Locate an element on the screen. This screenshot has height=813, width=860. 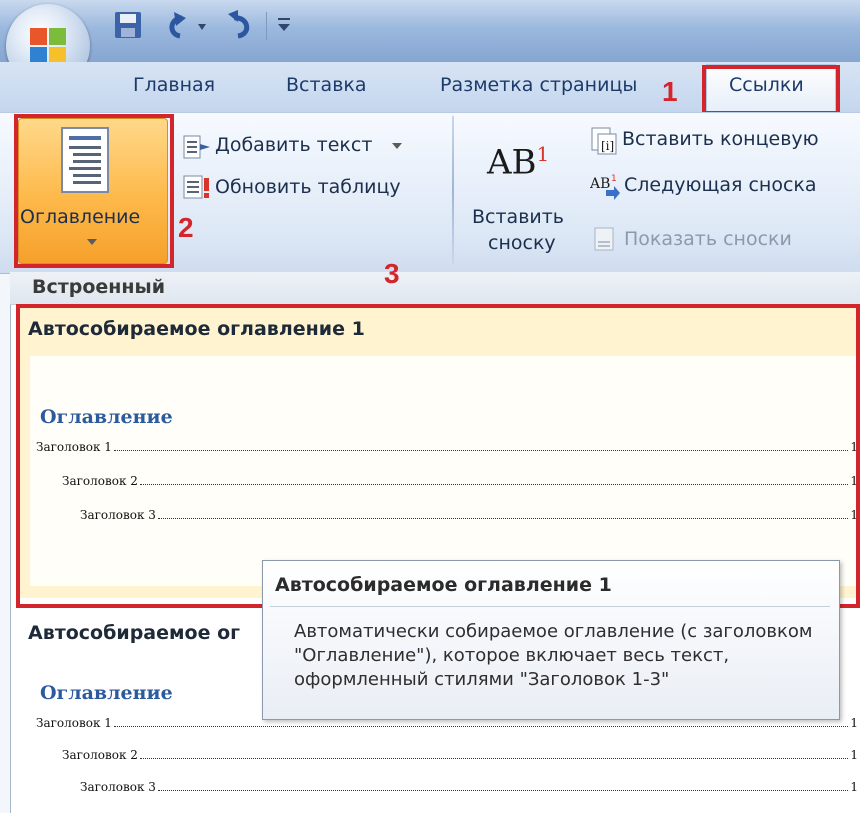
save-icon is located at coordinates (129, 26).